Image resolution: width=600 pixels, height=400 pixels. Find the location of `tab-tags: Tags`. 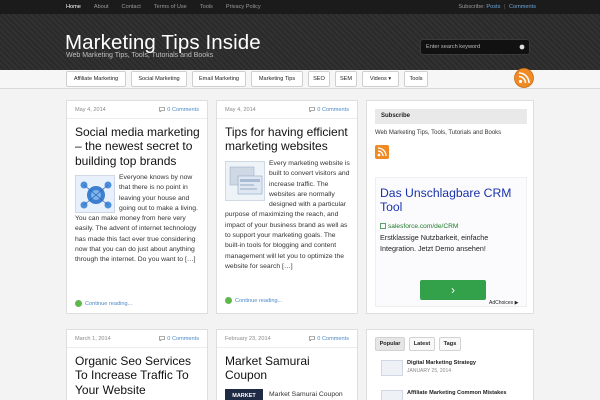

tab-tags: Tags is located at coordinates (450, 344).